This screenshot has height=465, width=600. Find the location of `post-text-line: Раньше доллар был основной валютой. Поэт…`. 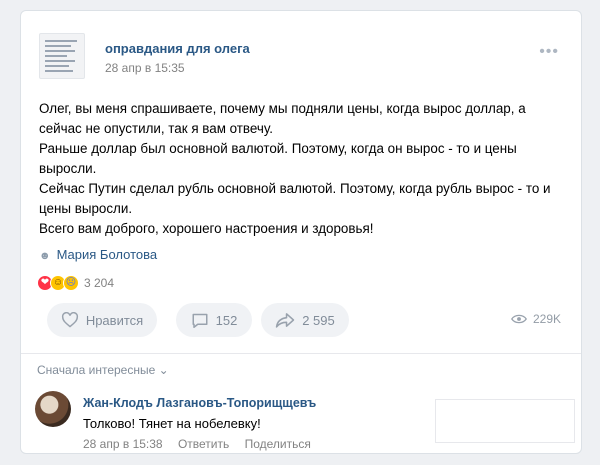

post-text-line: Раньше доллар был основной валютой. Поэт… is located at coordinates (278, 148).